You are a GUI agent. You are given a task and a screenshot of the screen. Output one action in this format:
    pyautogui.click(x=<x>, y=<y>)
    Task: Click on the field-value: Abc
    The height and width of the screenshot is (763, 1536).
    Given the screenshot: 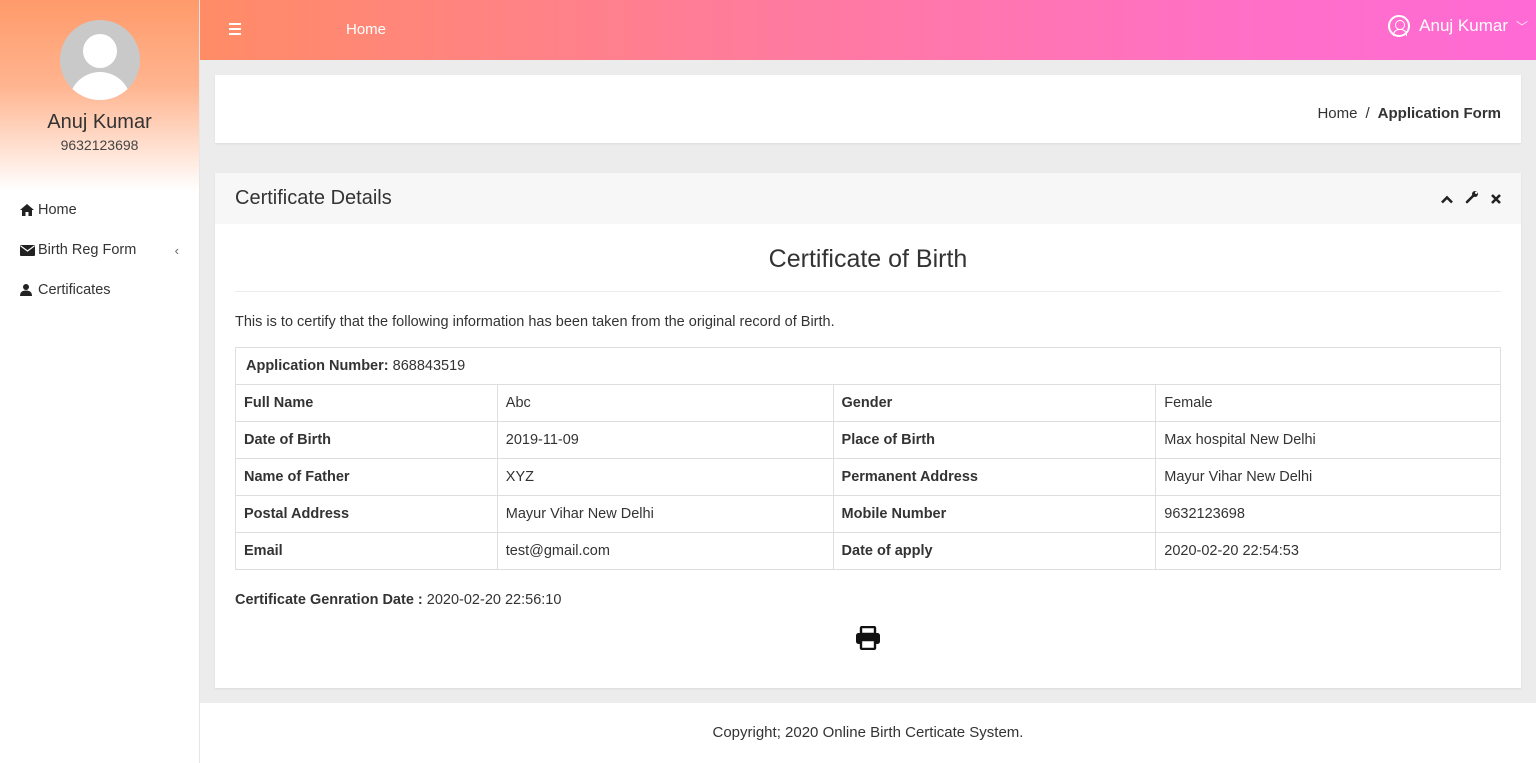 What is the action you would take?
    pyautogui.click(x=665, y=403)
    